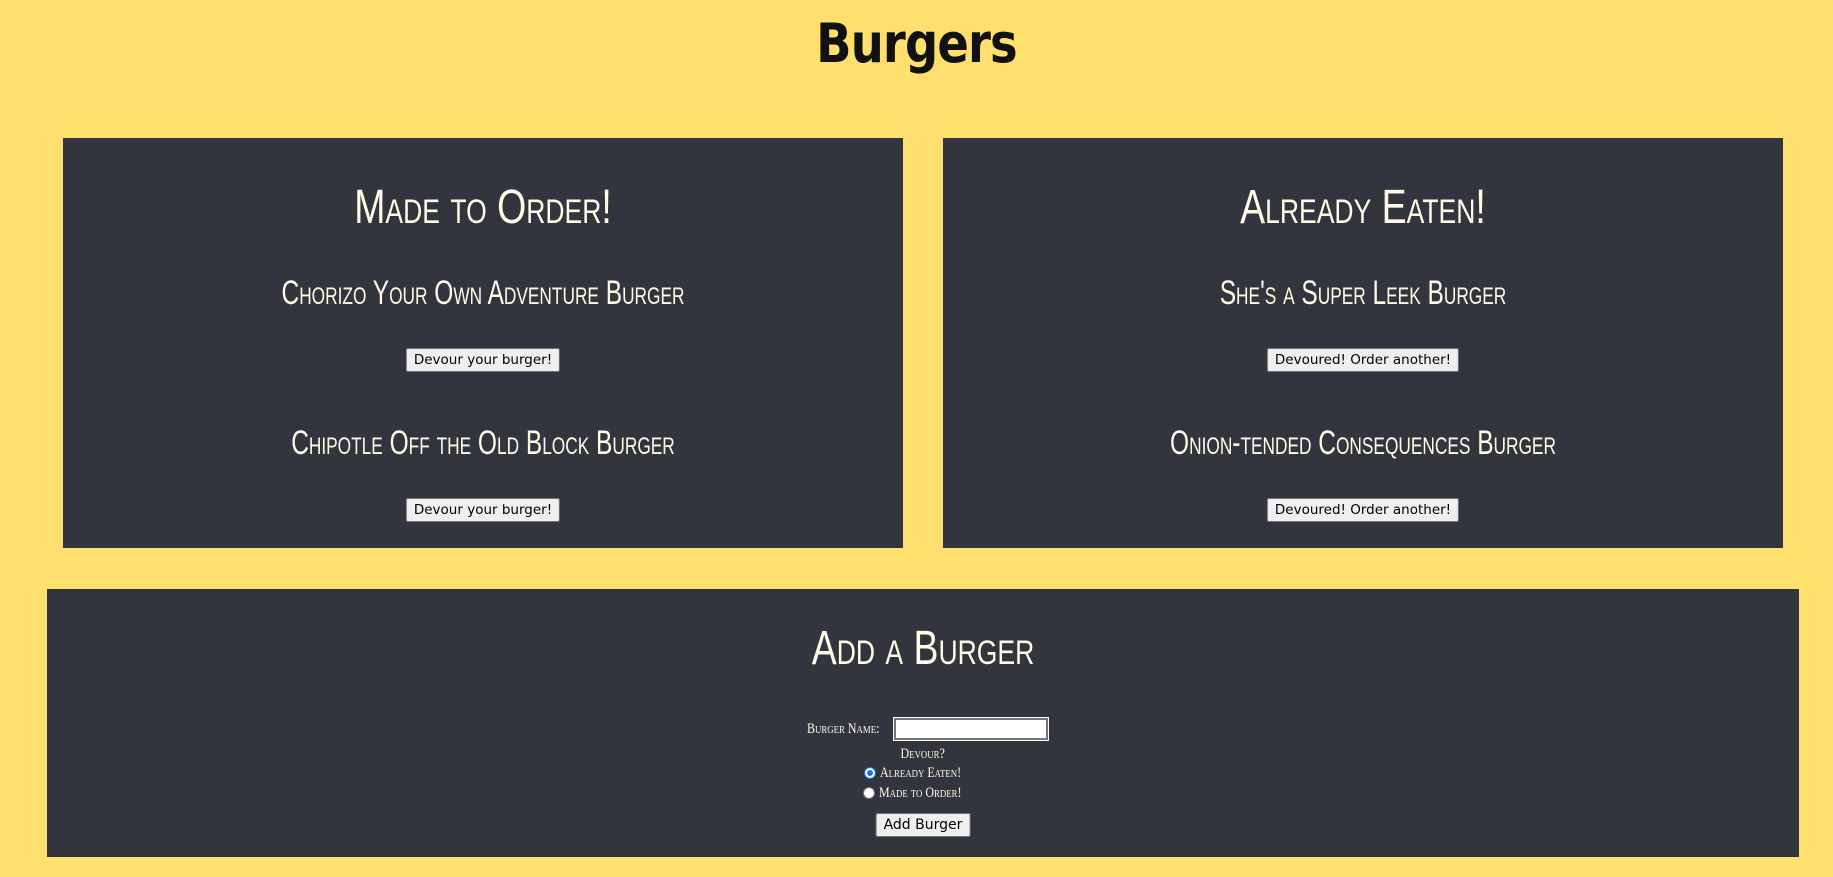 The image size is (1833, 877). Describe the element at coordinates (843, 728) in the screenshot. I see `burger-name-label: Burger Name:` at that location.